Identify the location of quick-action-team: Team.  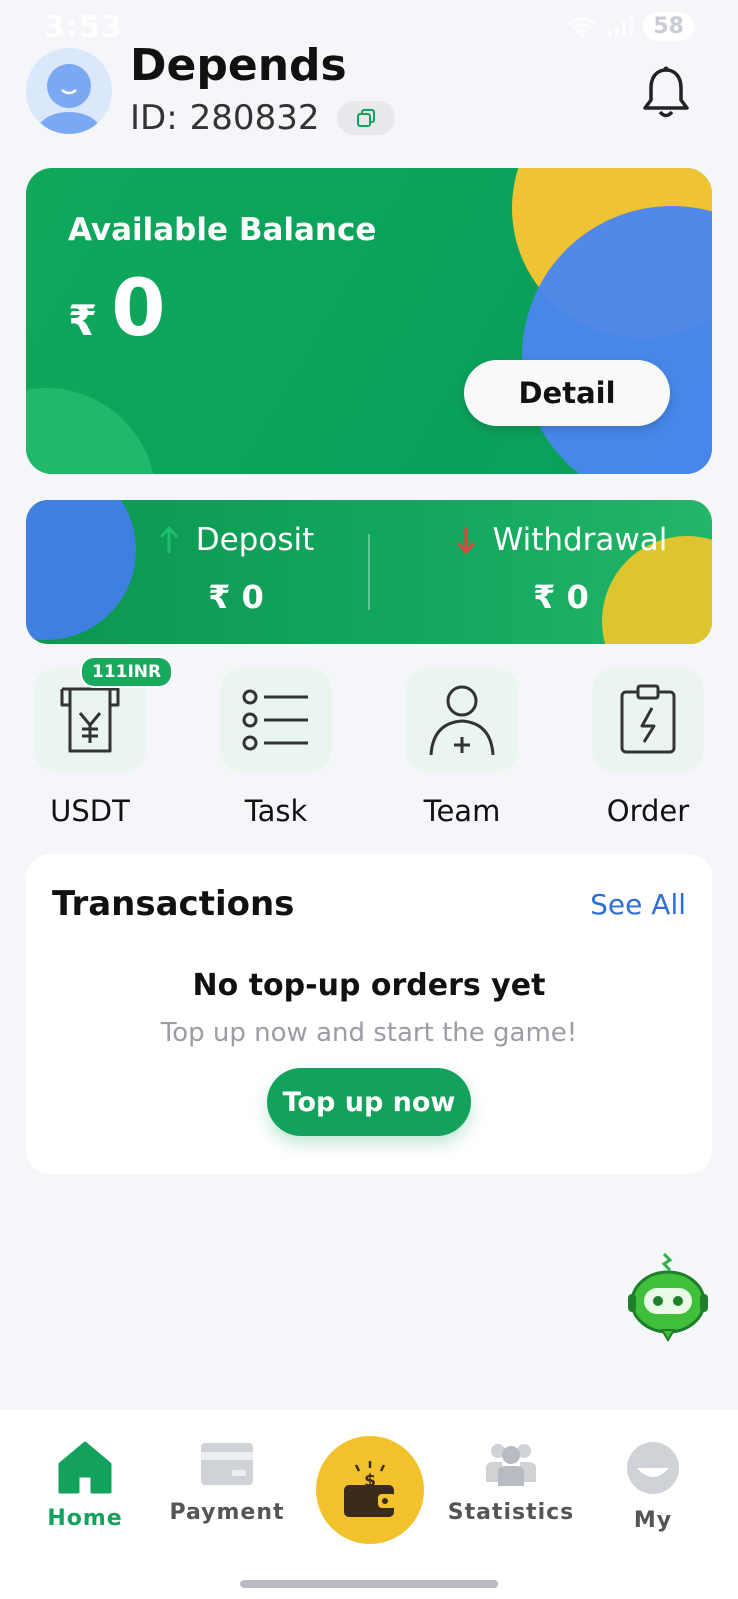
(462, 748).